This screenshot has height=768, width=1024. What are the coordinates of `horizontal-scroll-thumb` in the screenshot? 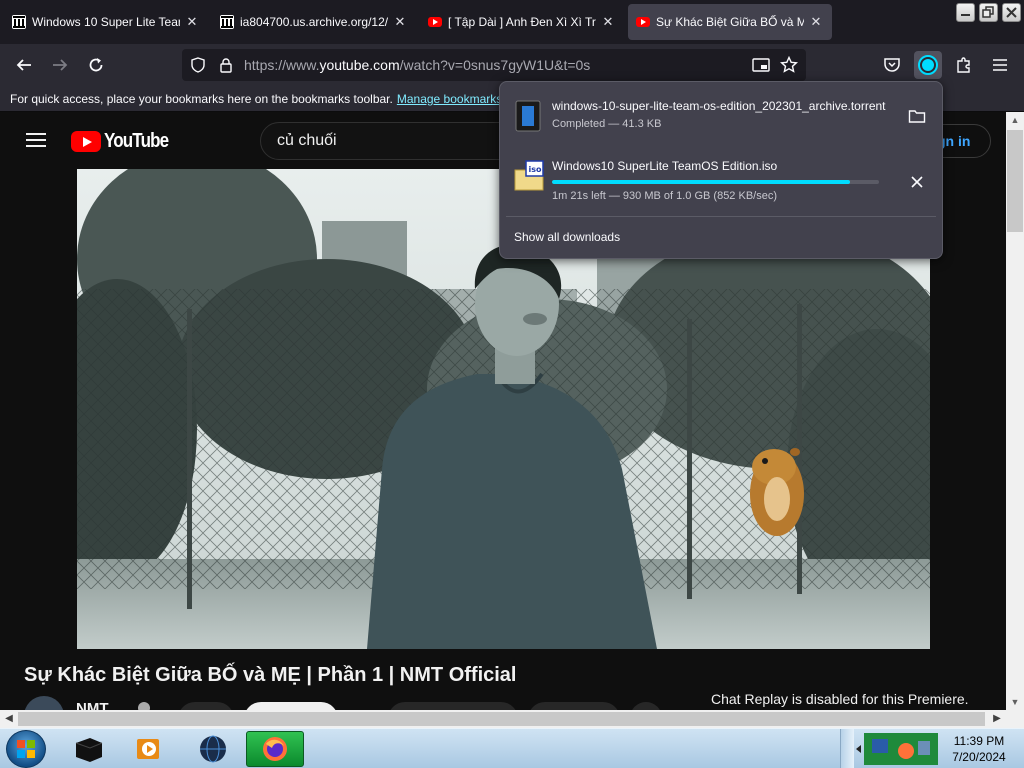 It's located at (501, 719).